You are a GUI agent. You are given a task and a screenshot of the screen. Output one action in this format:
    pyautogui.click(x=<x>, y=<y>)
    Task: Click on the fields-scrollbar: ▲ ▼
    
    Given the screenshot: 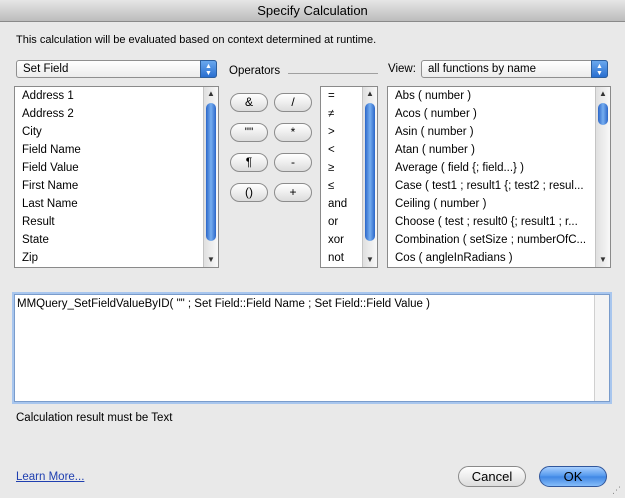 What is the action you would take?
    pyautogui.click(x=210, y=177)
    